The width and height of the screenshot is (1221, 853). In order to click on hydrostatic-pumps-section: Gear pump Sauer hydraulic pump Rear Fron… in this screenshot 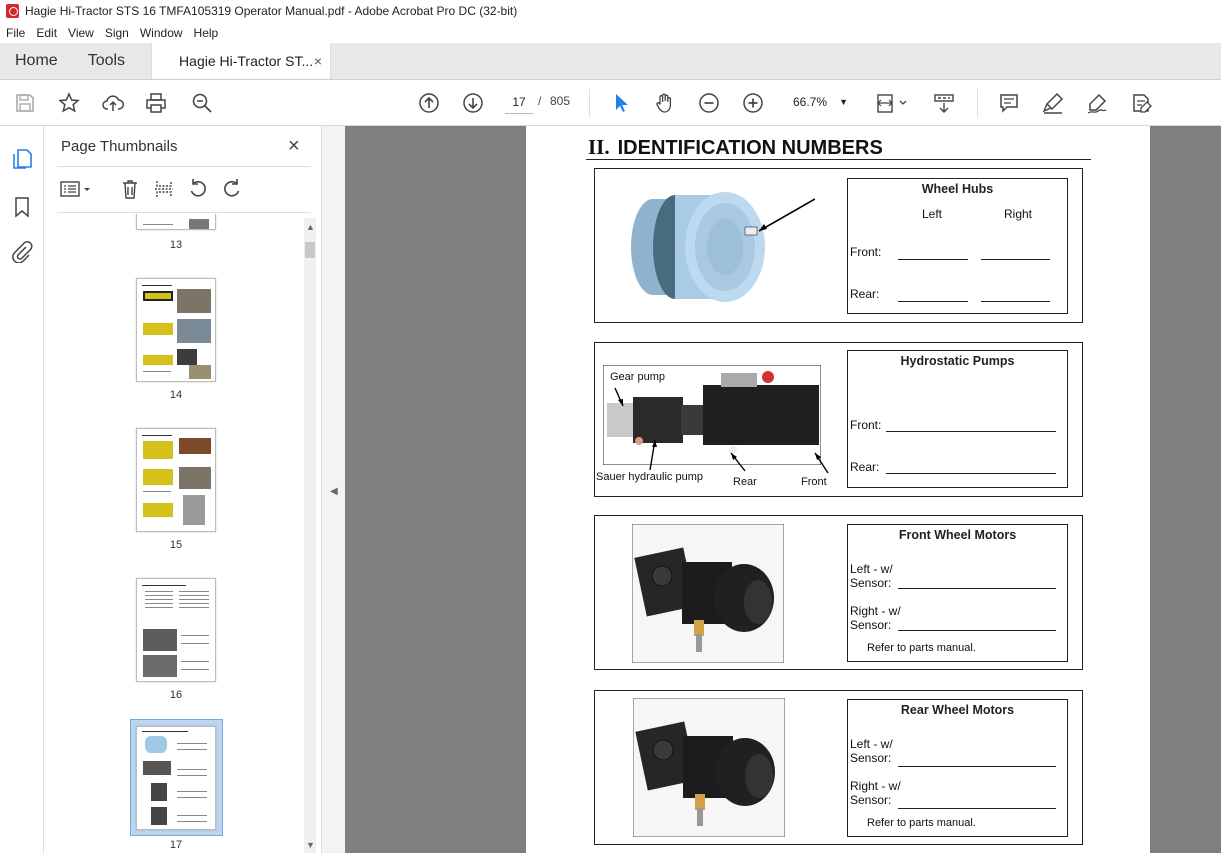, I will do `click(838, 419)`.